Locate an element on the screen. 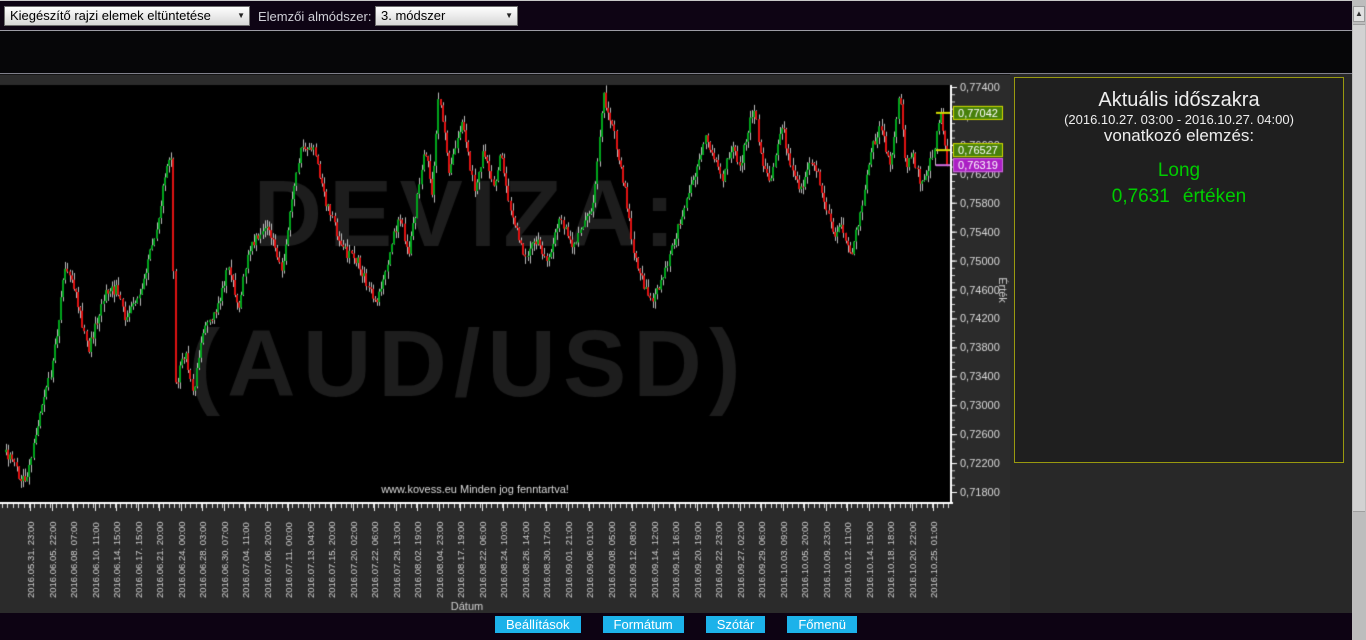 The image size is (1366, 640). analysis-period: (2016.10.27. 03:00 - 2016.10.27. 04:00) is located at coordinates (1179, 119).